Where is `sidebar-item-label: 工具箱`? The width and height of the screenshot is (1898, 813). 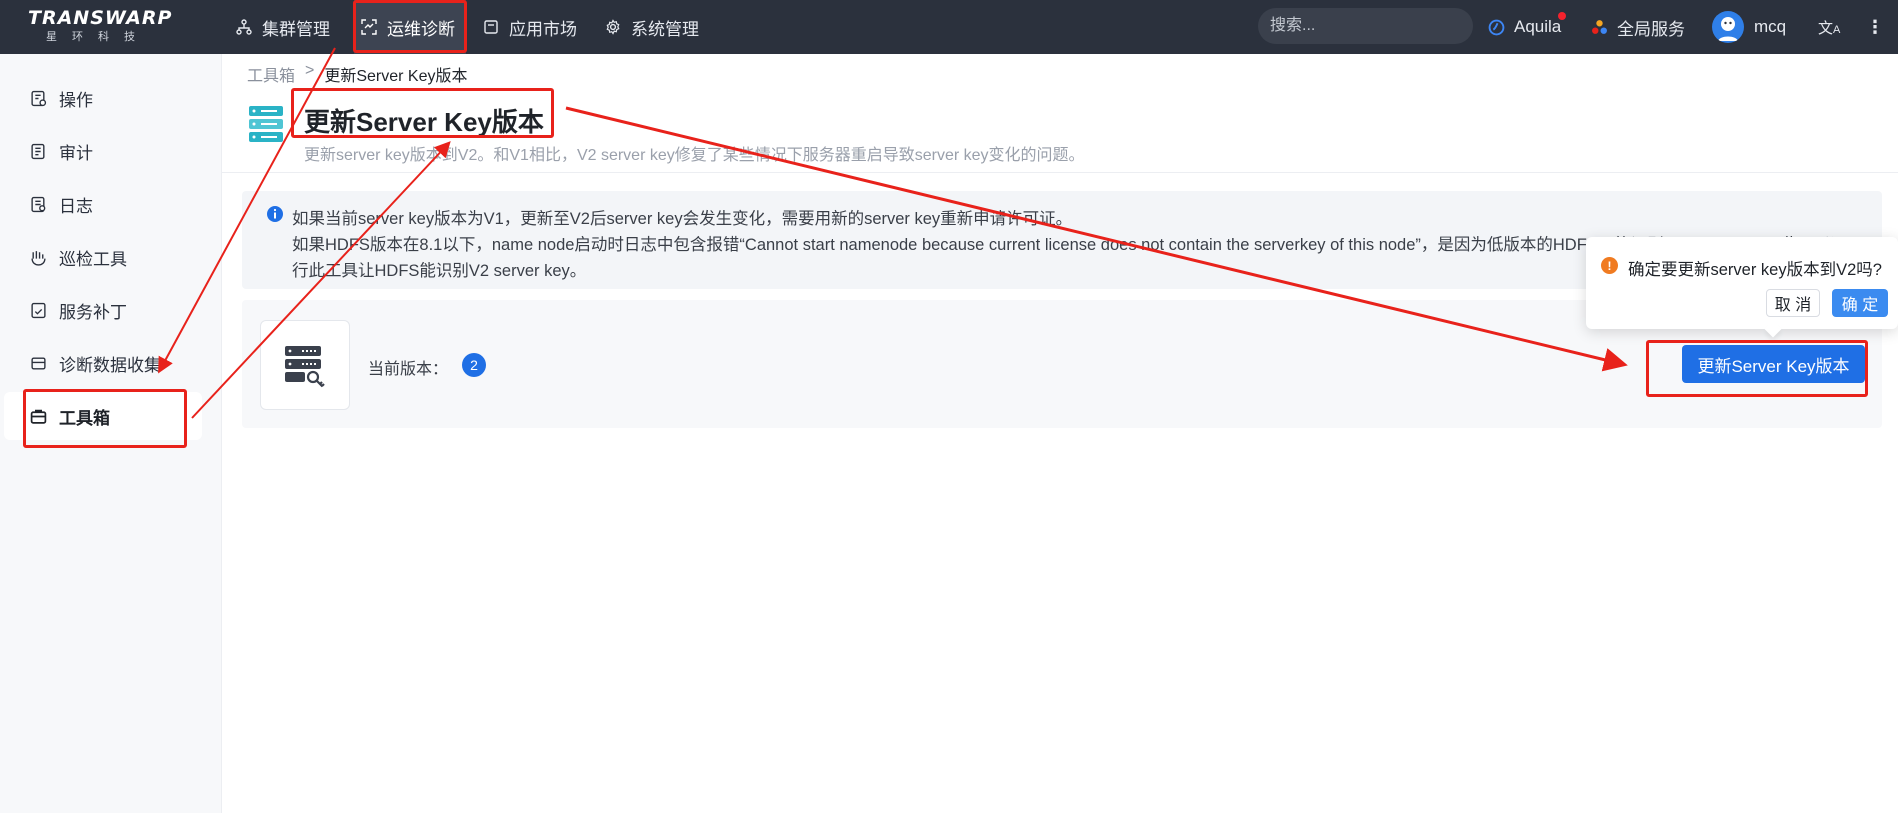 sidebar-item-label: 工具箱 is located at coordinates (84, 418).